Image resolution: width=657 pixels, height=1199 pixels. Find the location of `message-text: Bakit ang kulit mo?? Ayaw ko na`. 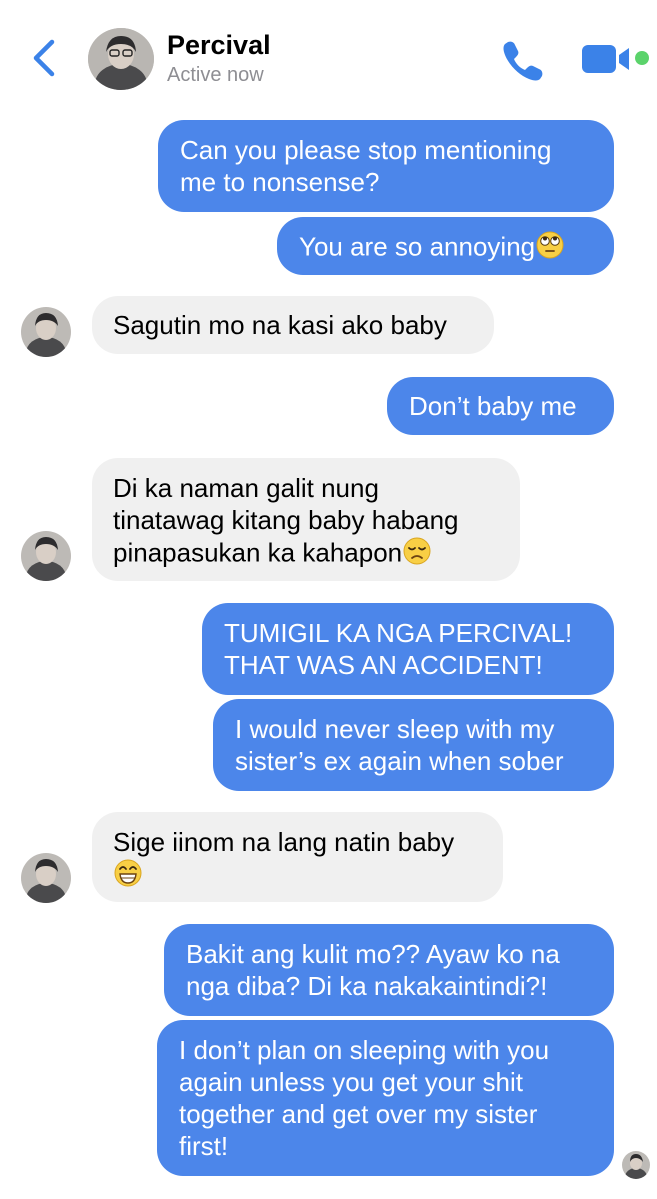

message-text: Bakit ang kulit mo?? Ayaw ko na is located at coordinates (373, 954).